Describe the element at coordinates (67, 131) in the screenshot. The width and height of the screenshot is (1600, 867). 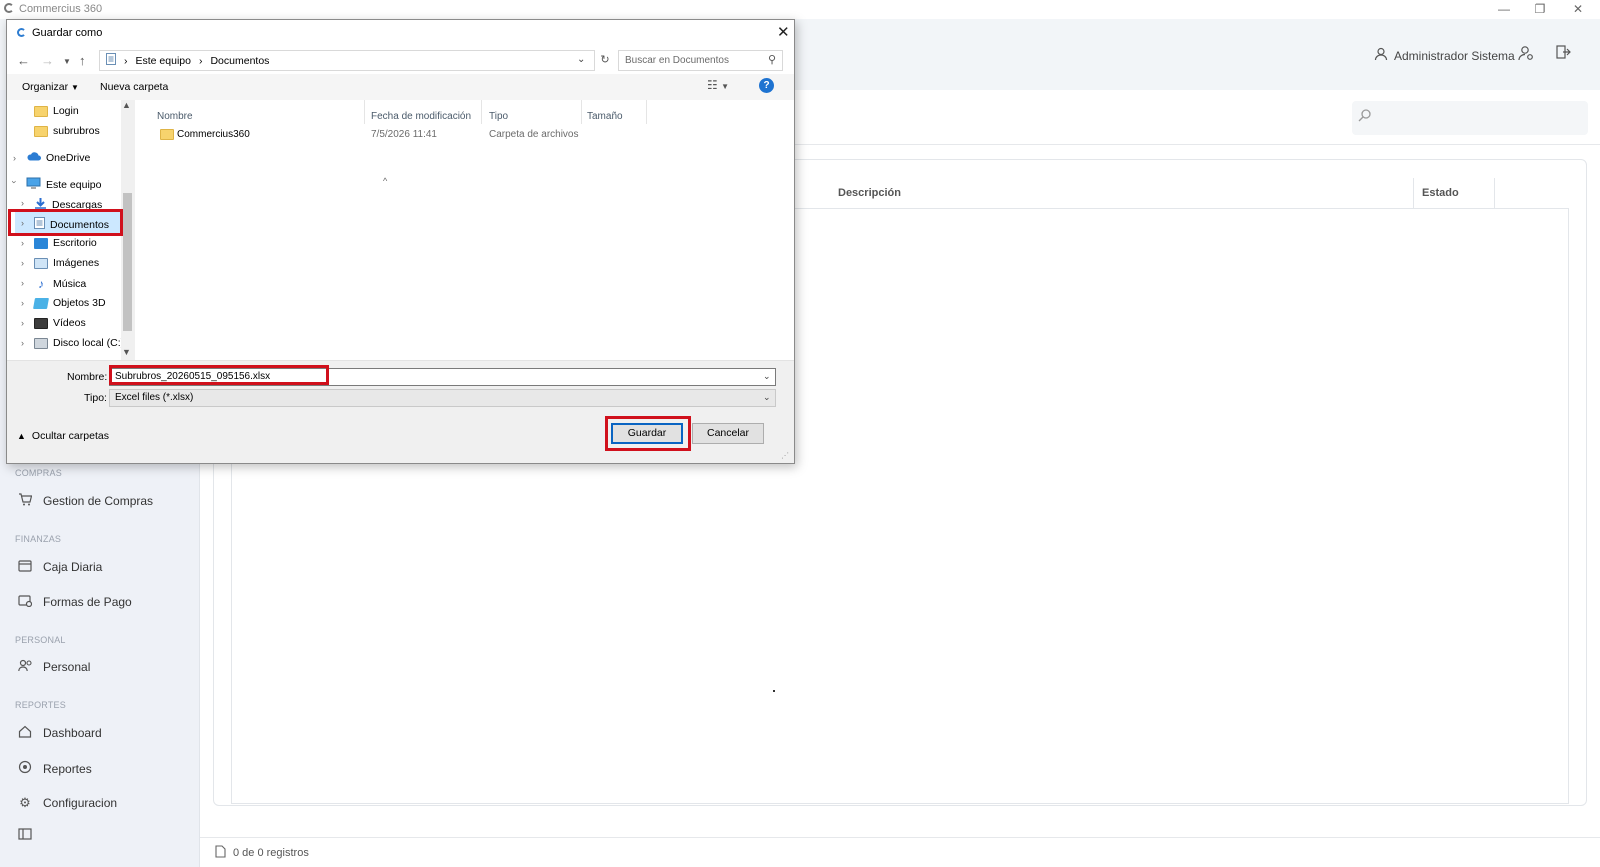
I see `tree-item-subrubros: subrubros` at that location.